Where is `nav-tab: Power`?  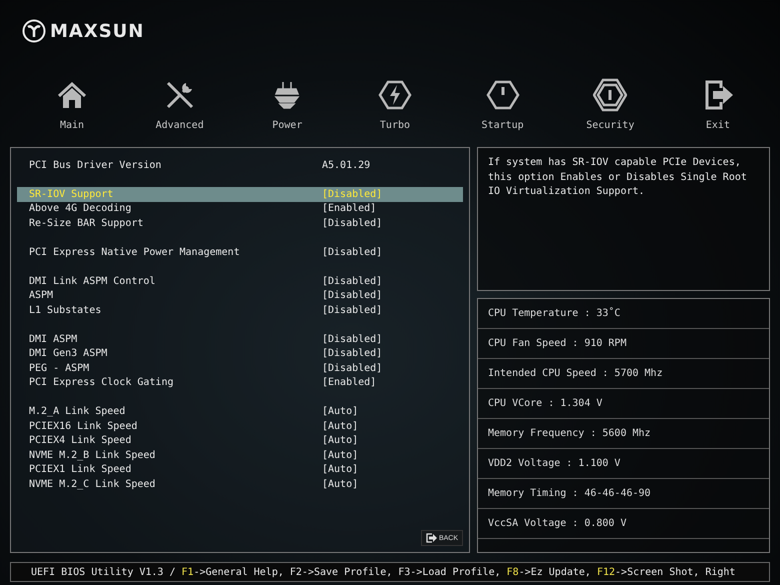
nav-tab: Power is located at coordinates (287, 104).